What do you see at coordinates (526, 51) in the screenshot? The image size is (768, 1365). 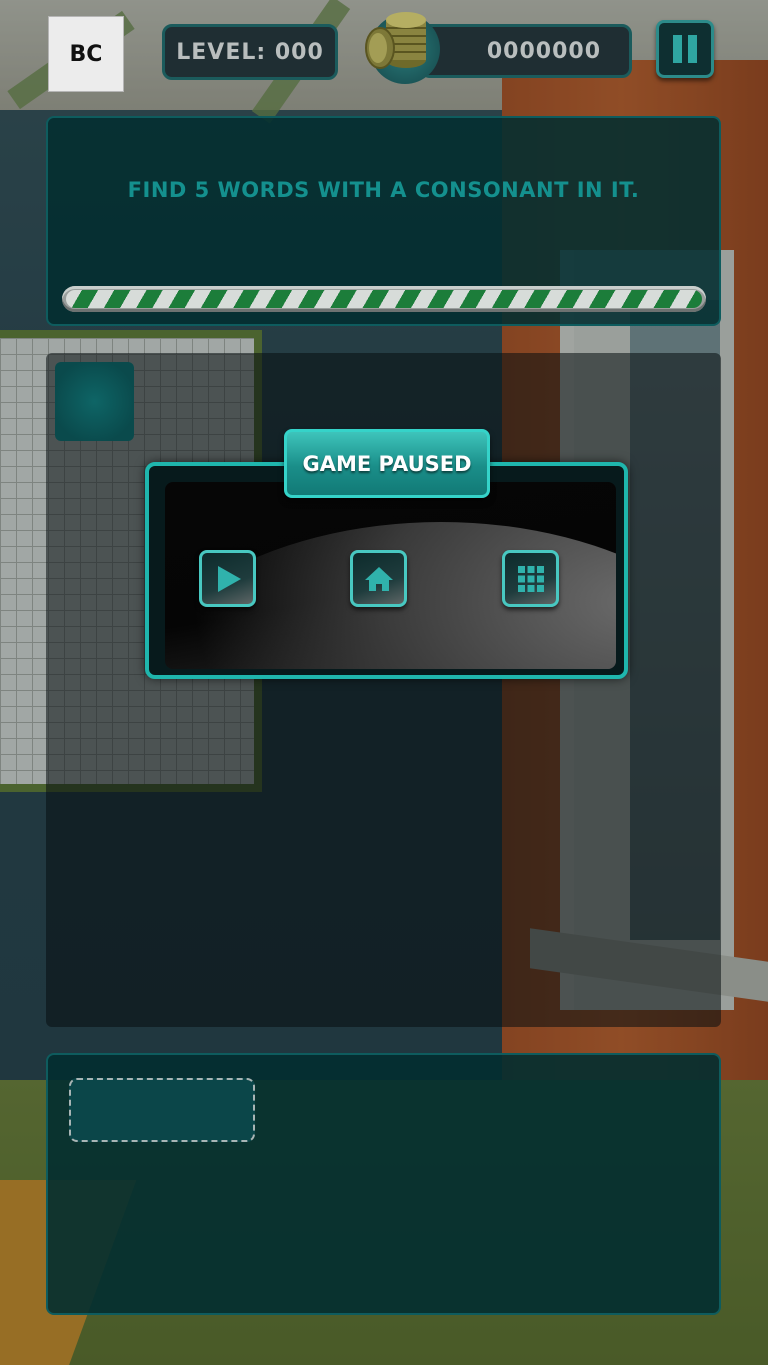 I see `coin-counter: 0000000` at bounding box center [526, 51].